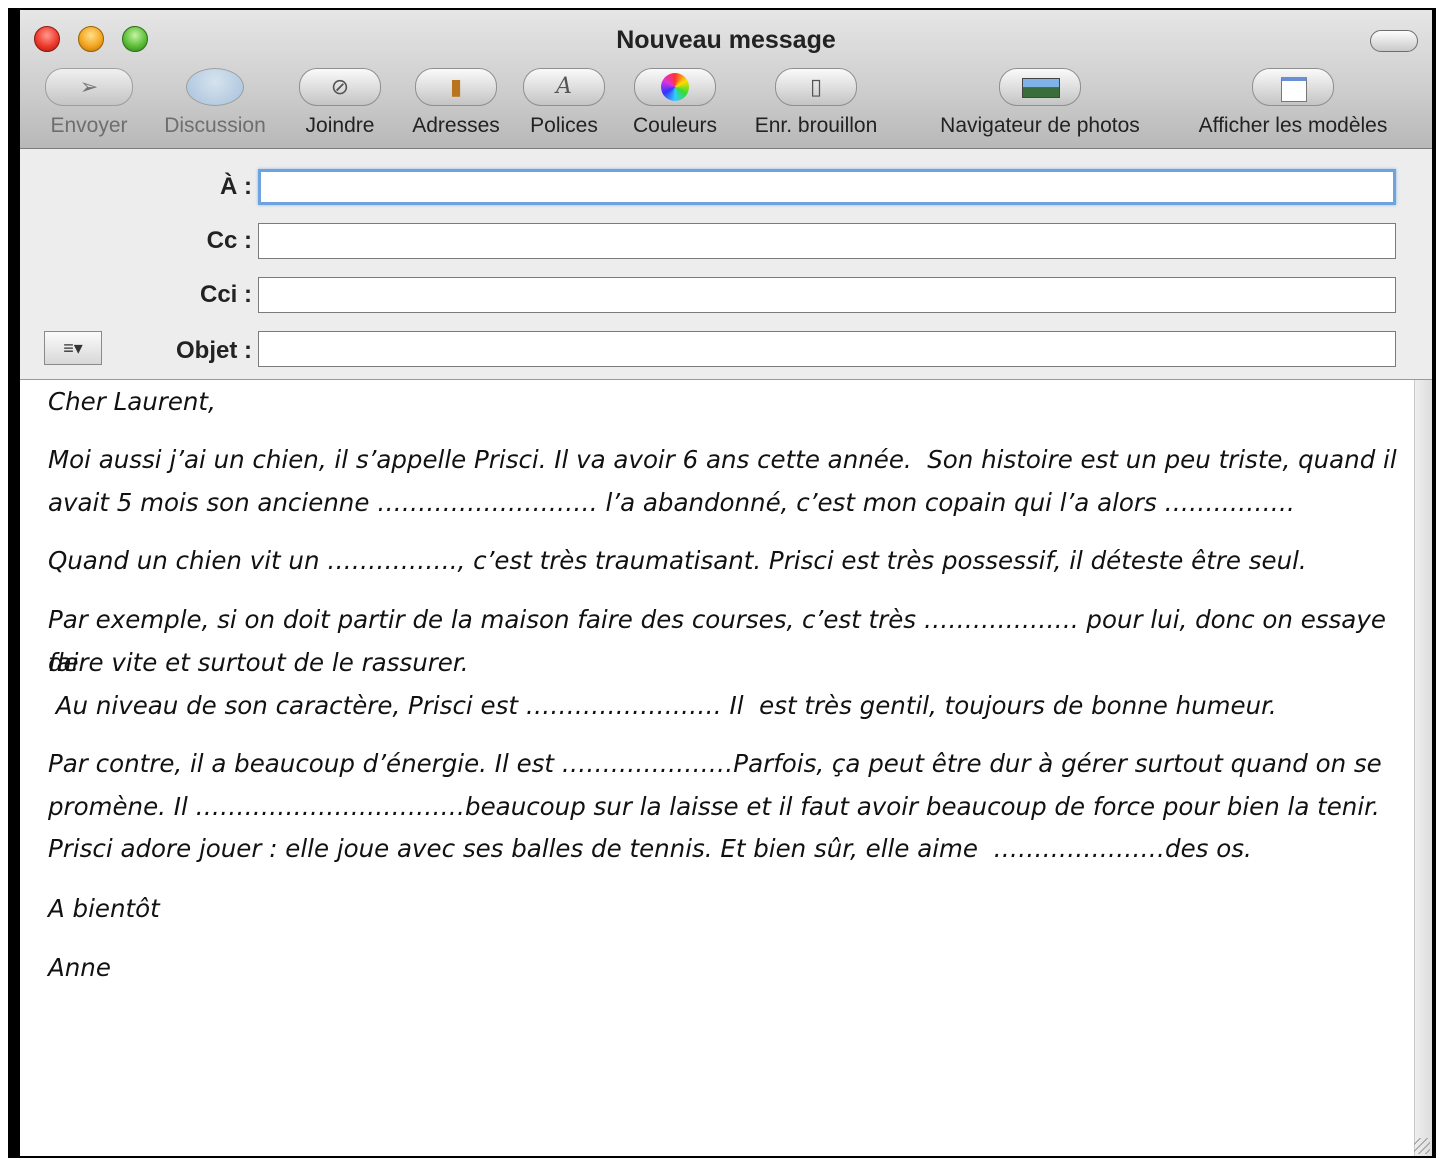 The width and height of the screenshot is (1448, 1162). Describe the element at coordinates (340, 87) in the screenshot. I see `paperclip-icon: ⊘` at that location.